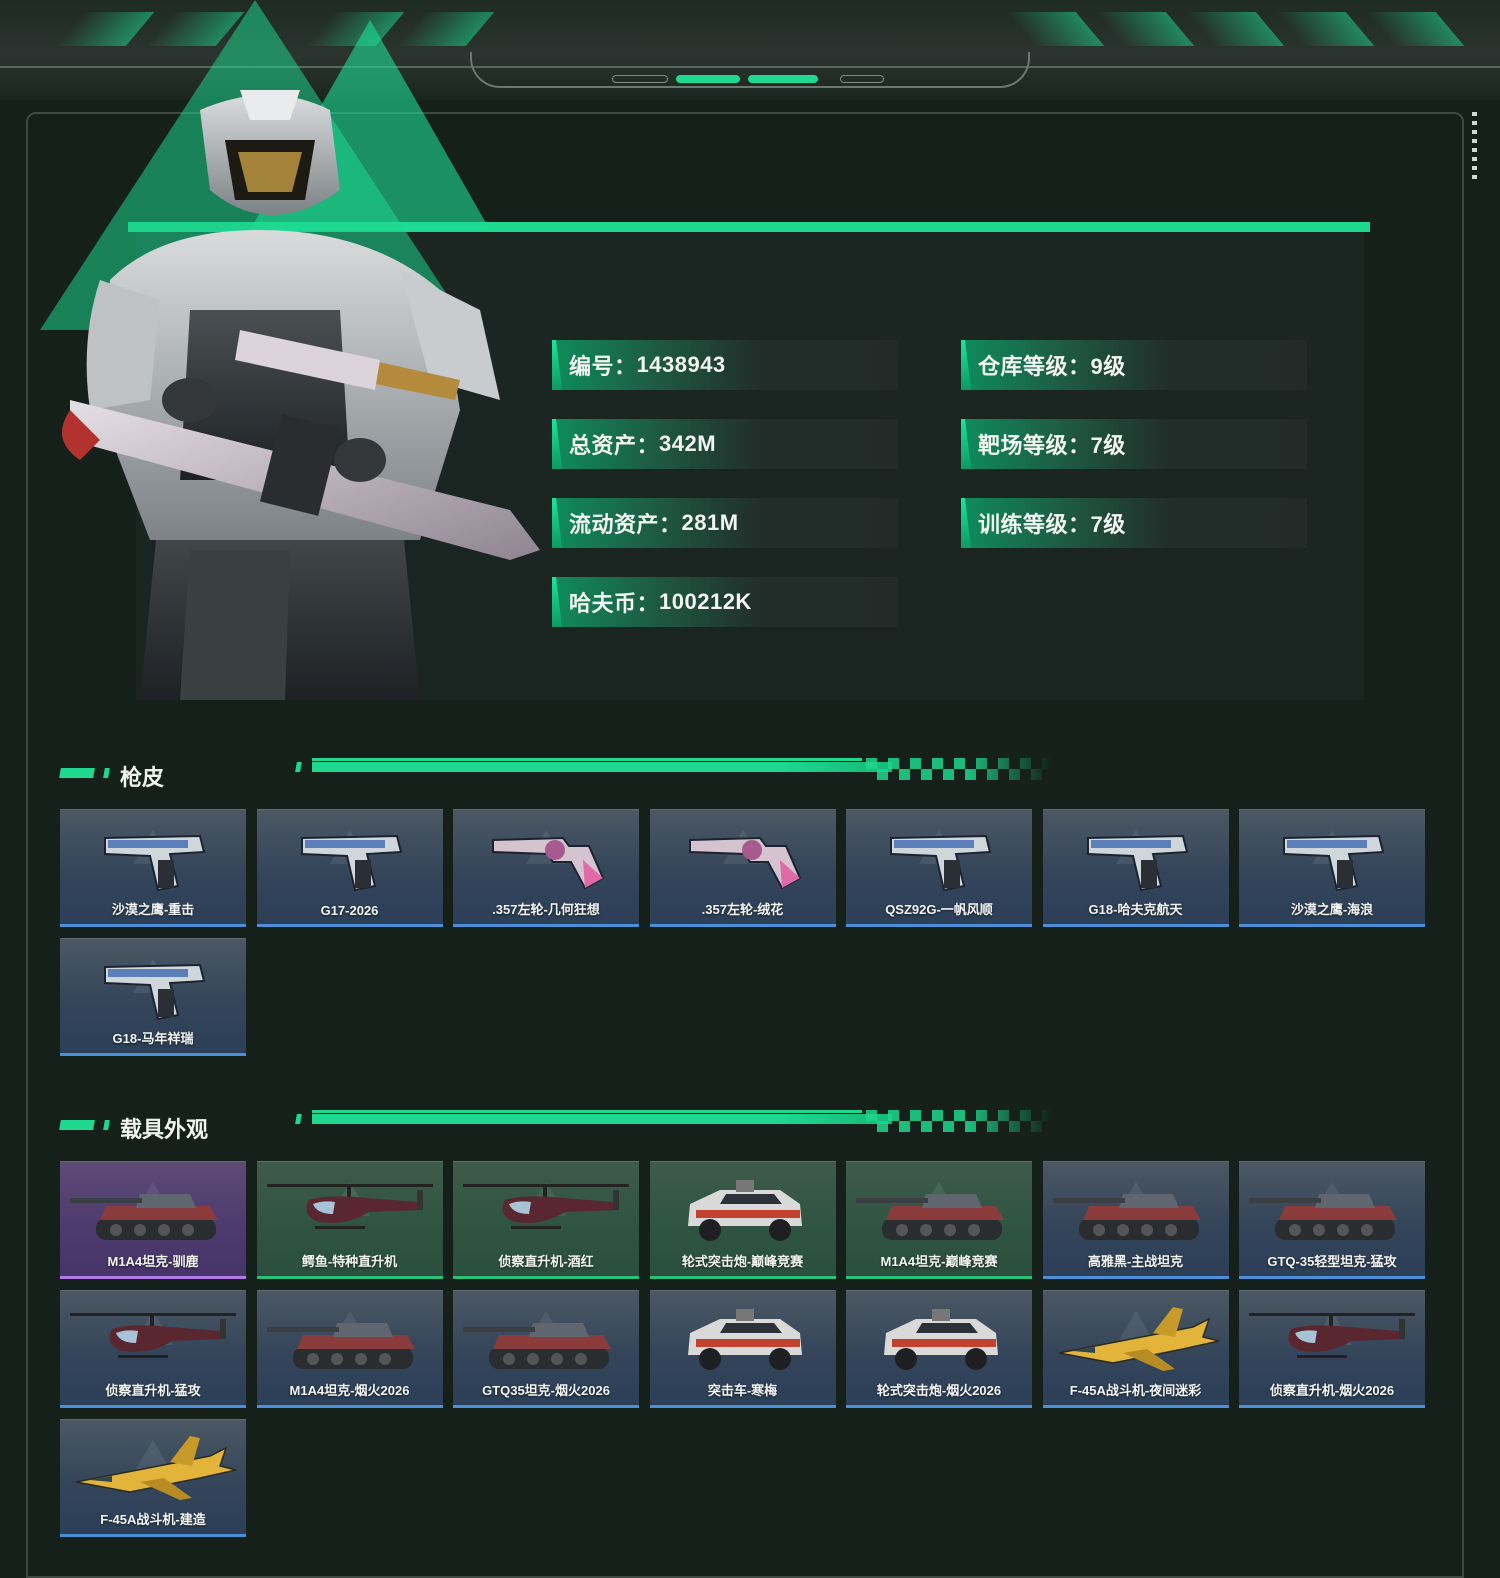 This screenshot has height=1578, width=1500. I want to click on gun-skin-name: 沙漠之鹰-重击, so click(153, 909).